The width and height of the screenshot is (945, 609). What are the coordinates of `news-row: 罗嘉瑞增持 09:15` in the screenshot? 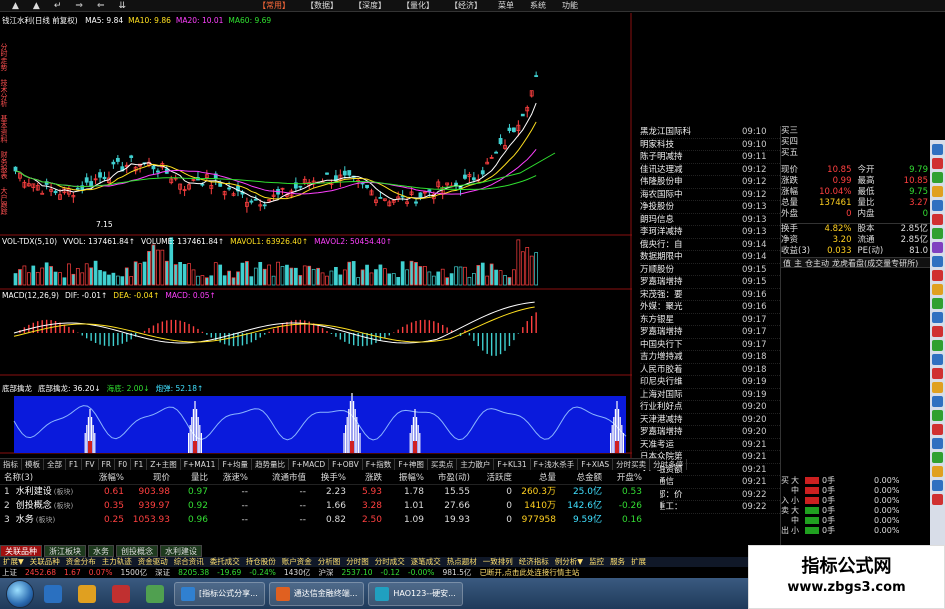 It's located at (710, 282).